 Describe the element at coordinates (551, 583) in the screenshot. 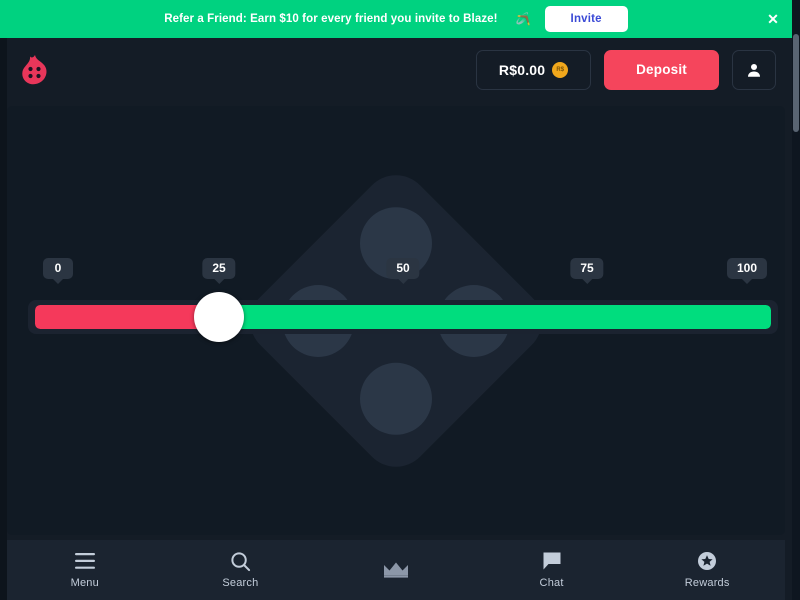

I see `nav-item-label: Chat` at that location.